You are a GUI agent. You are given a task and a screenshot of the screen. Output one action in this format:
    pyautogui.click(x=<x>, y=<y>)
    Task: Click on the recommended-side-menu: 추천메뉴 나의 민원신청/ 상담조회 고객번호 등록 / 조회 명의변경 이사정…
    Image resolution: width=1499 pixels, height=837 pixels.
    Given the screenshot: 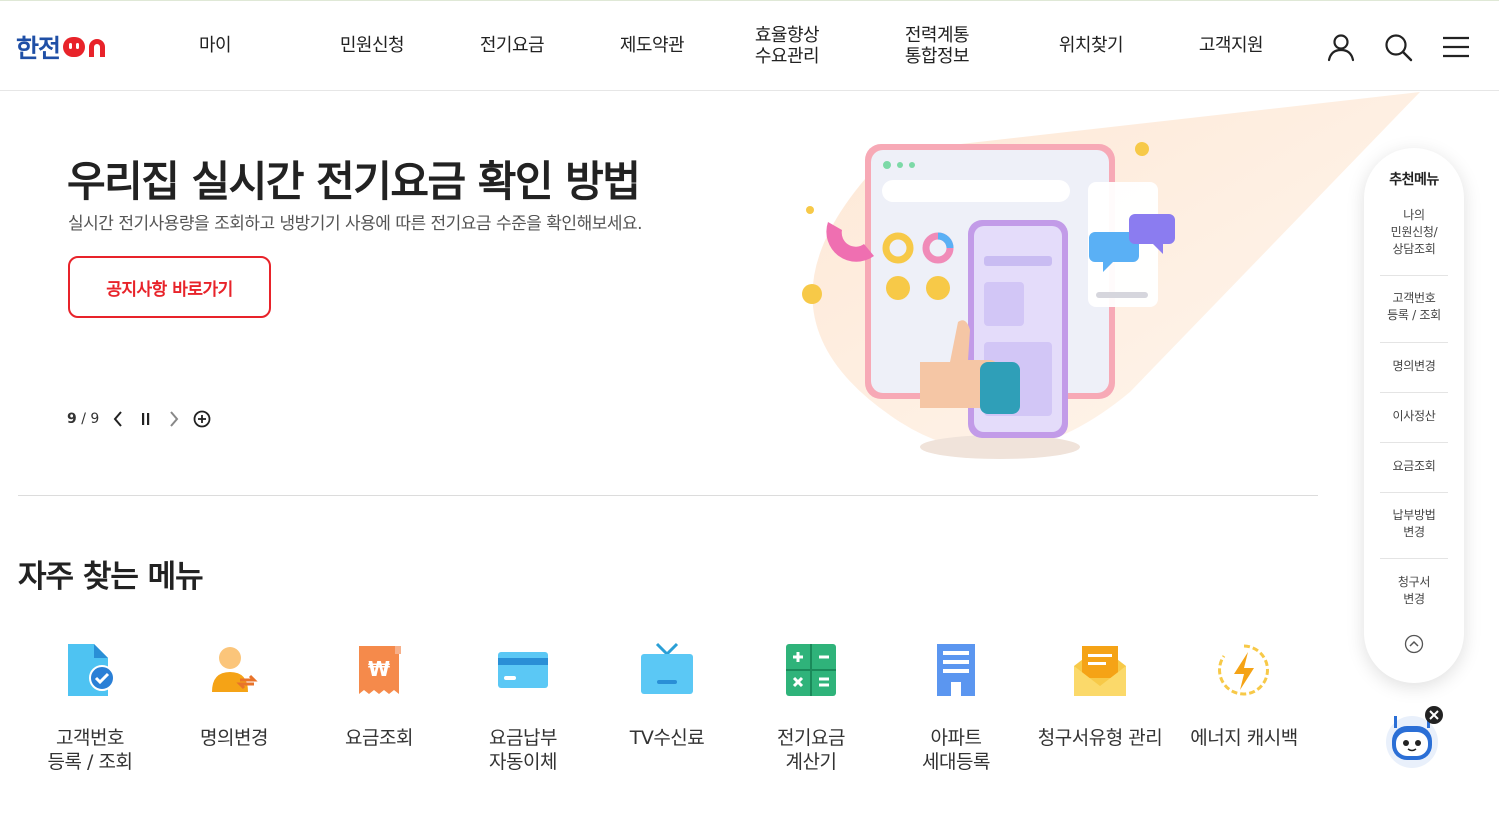 What is the action you would take?
    pyautogui.click(x=1414, y=415)
    